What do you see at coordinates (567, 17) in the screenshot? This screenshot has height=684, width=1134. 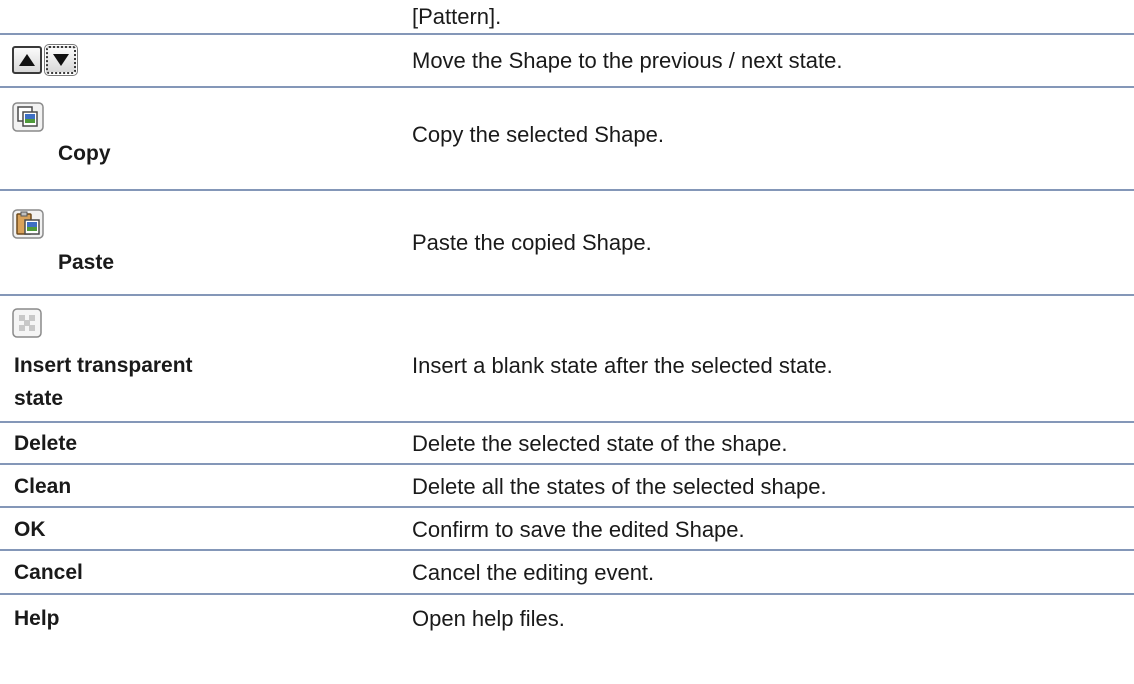 I see `table-row: [Pattern].` at bounding box center [567, 17].